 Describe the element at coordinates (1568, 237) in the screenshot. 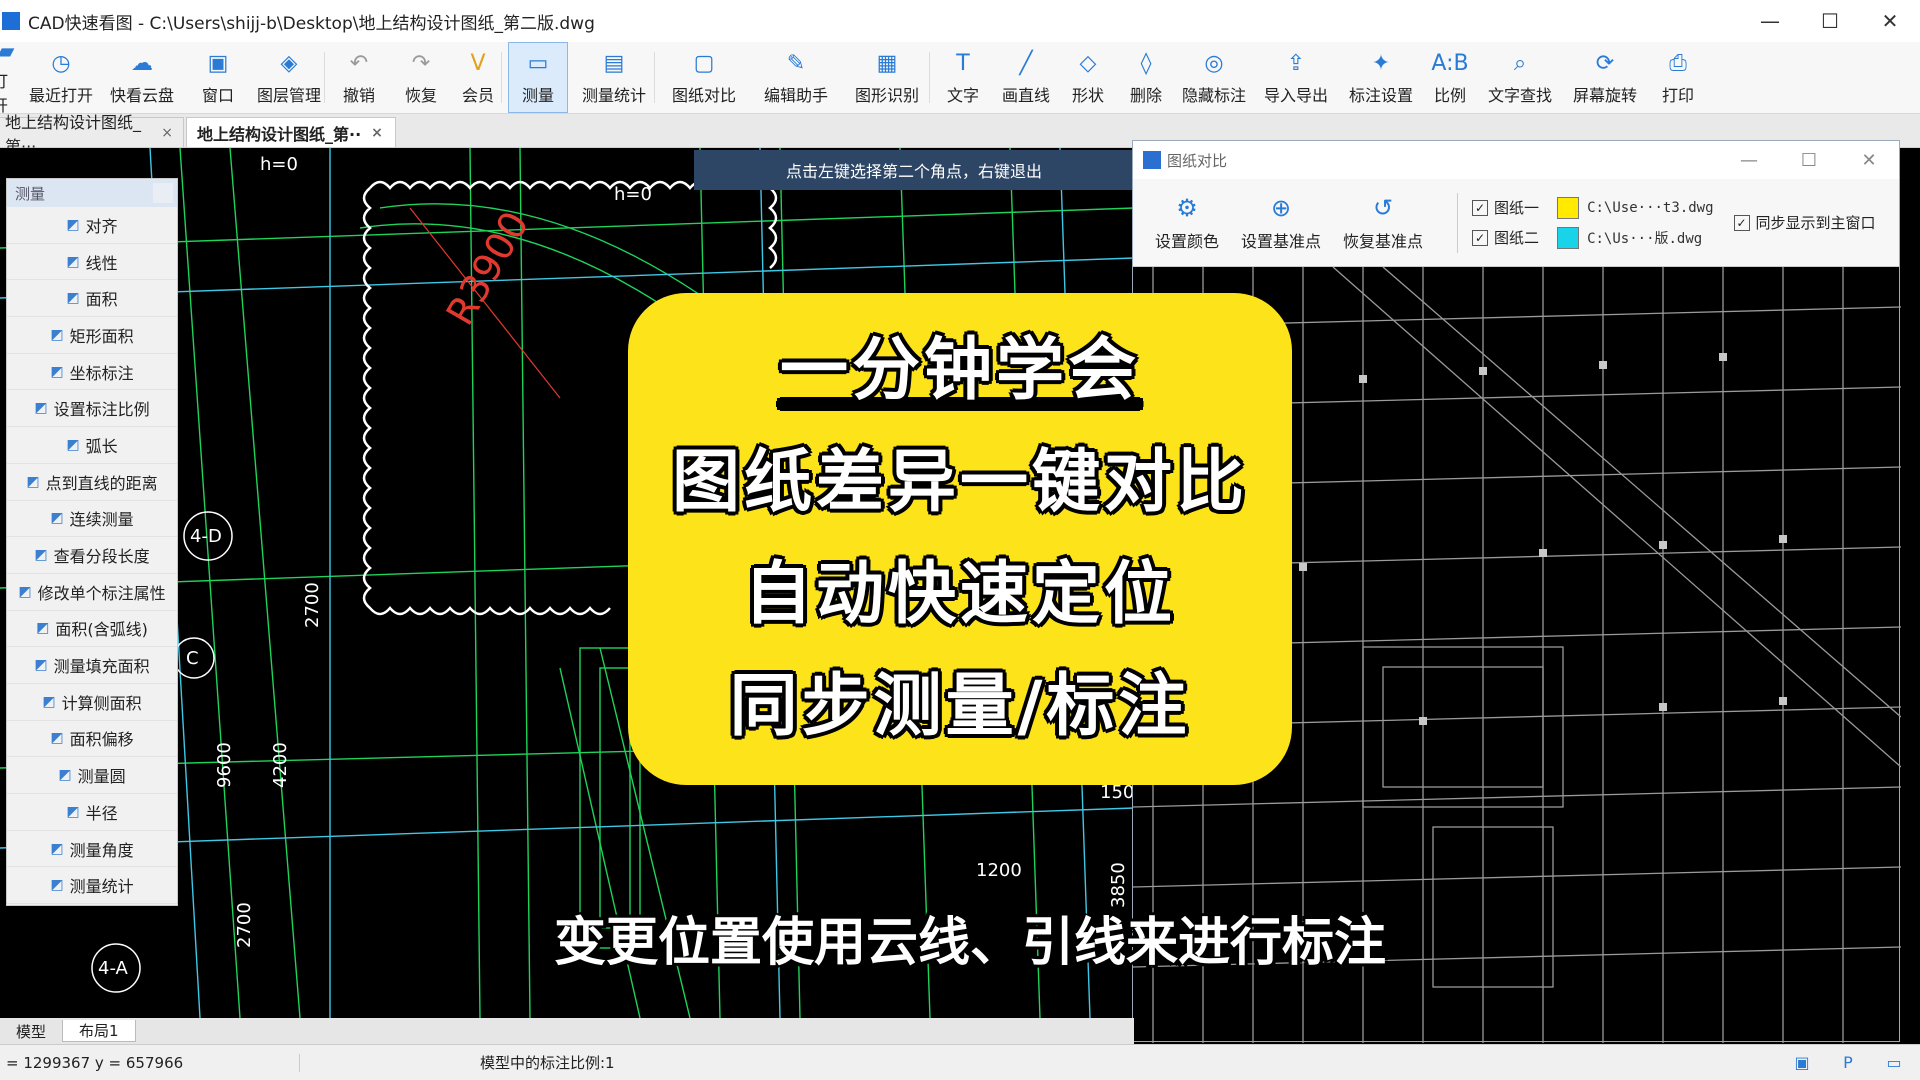

I see `drawing-two-color-swatch` at that location.